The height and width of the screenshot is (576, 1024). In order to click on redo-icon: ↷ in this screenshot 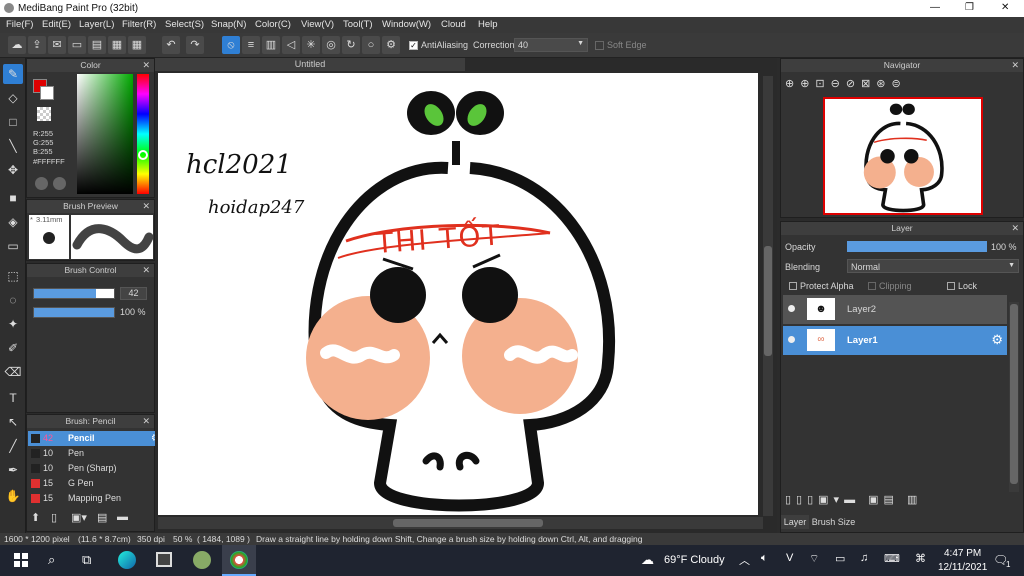, I will do `click(195, 45)`.